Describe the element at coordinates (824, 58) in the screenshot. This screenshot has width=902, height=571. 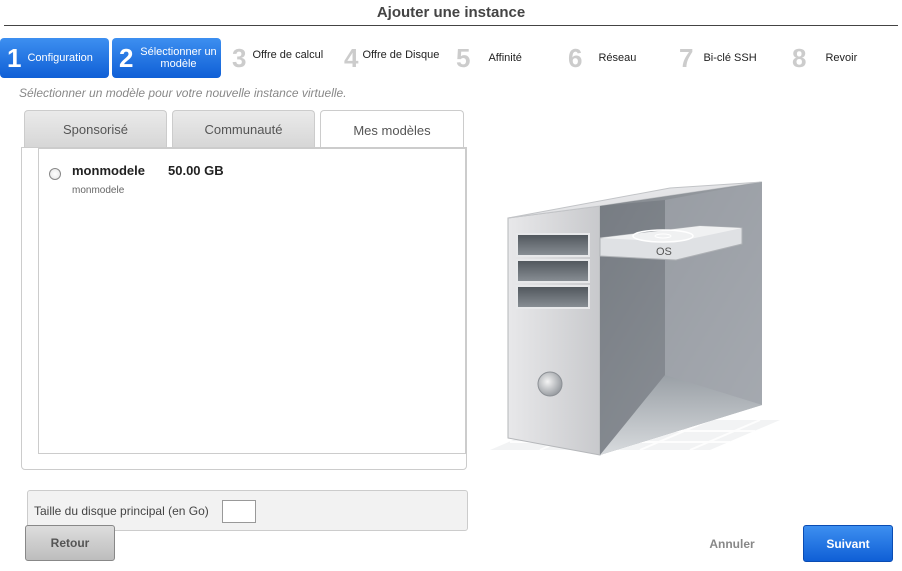
I see `step-review: 8 Revoir` at that location.